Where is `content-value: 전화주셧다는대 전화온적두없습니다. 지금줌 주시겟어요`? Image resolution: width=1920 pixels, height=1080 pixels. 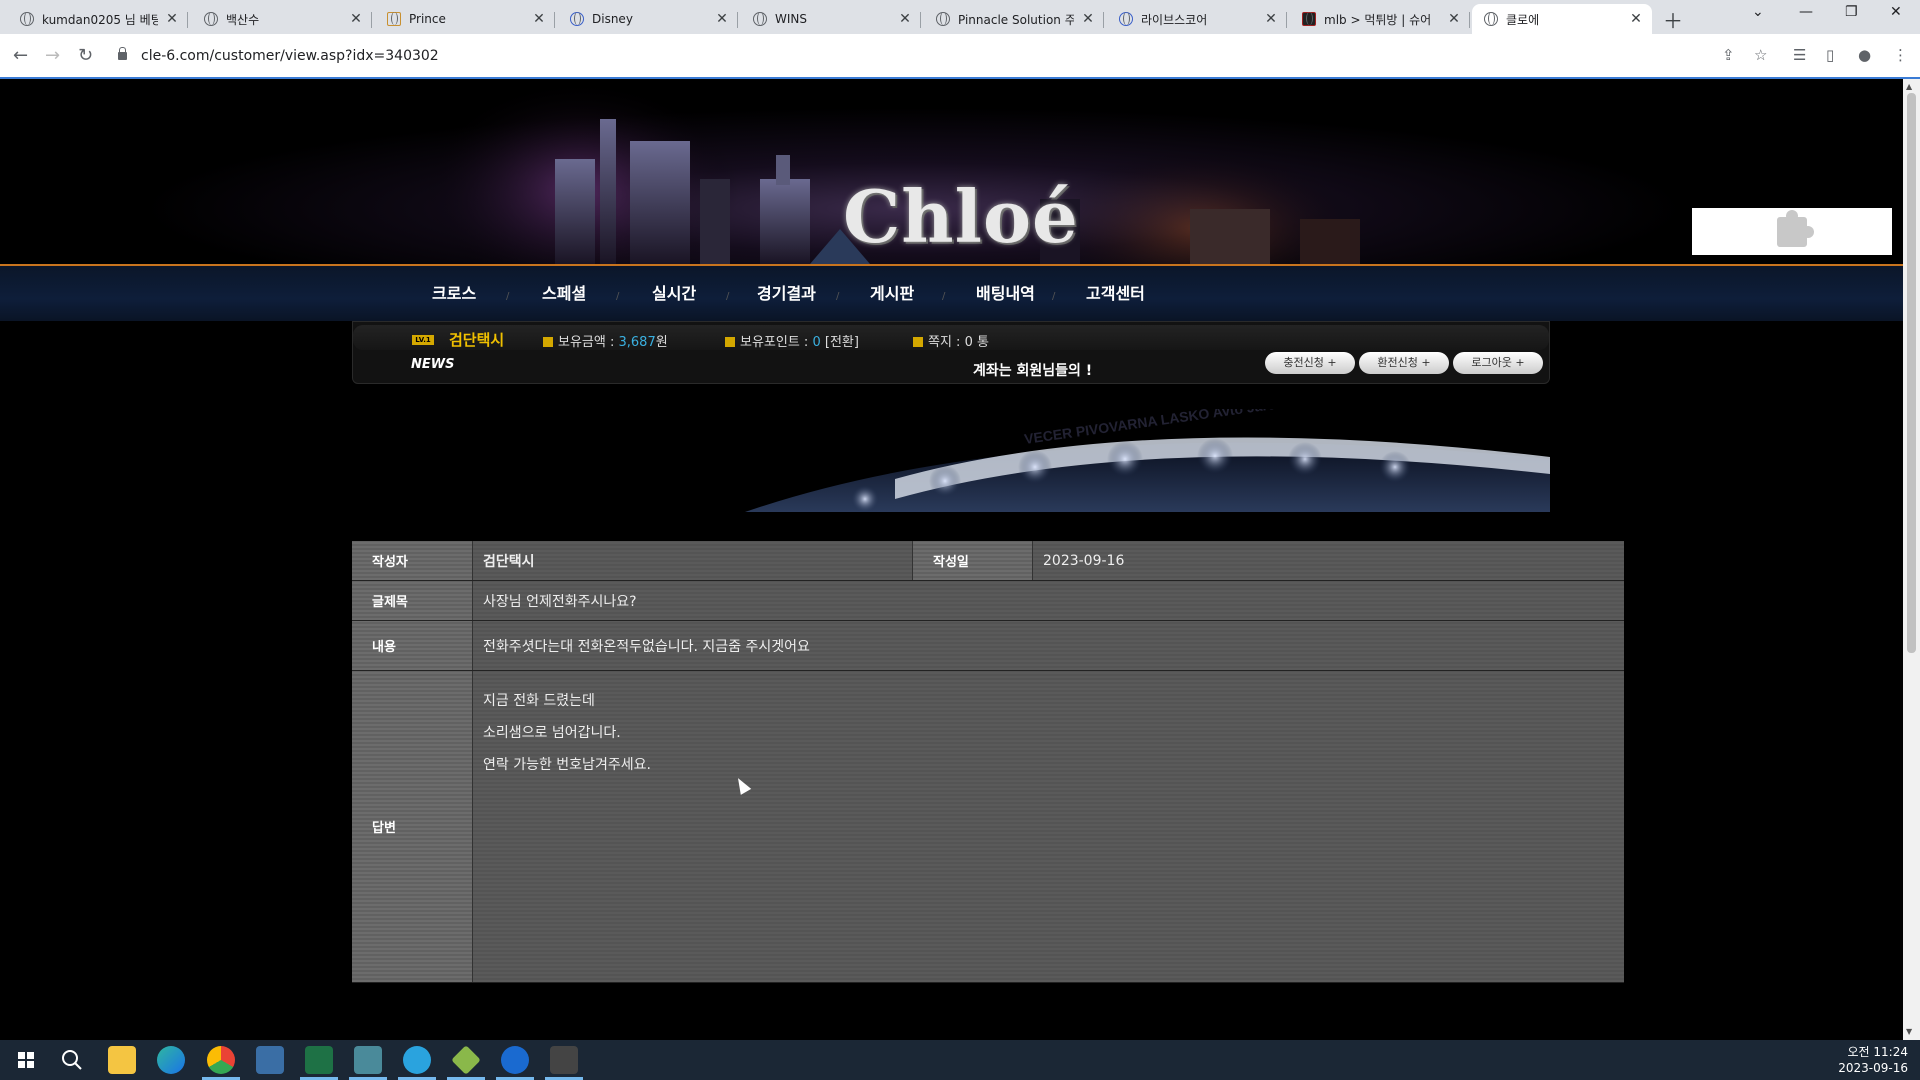 content-value: 전화주셧다는대 전화온적두없습니다. 지금줌 주시겟어요 is located at coordinates (1048, 645).